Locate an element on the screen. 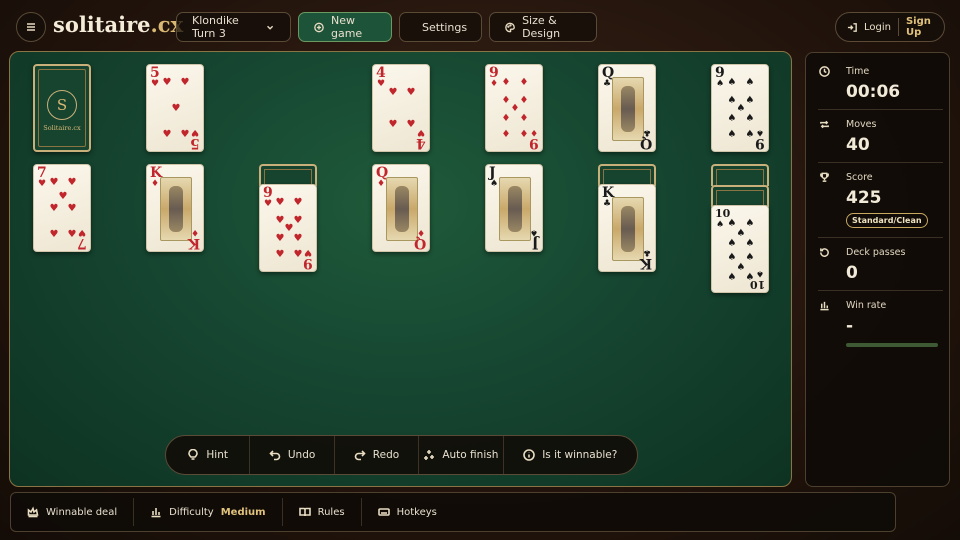 This screenshot has height=540, width=960. variant-select: Klondike Turn 3 is located at coordinates (233, 27).